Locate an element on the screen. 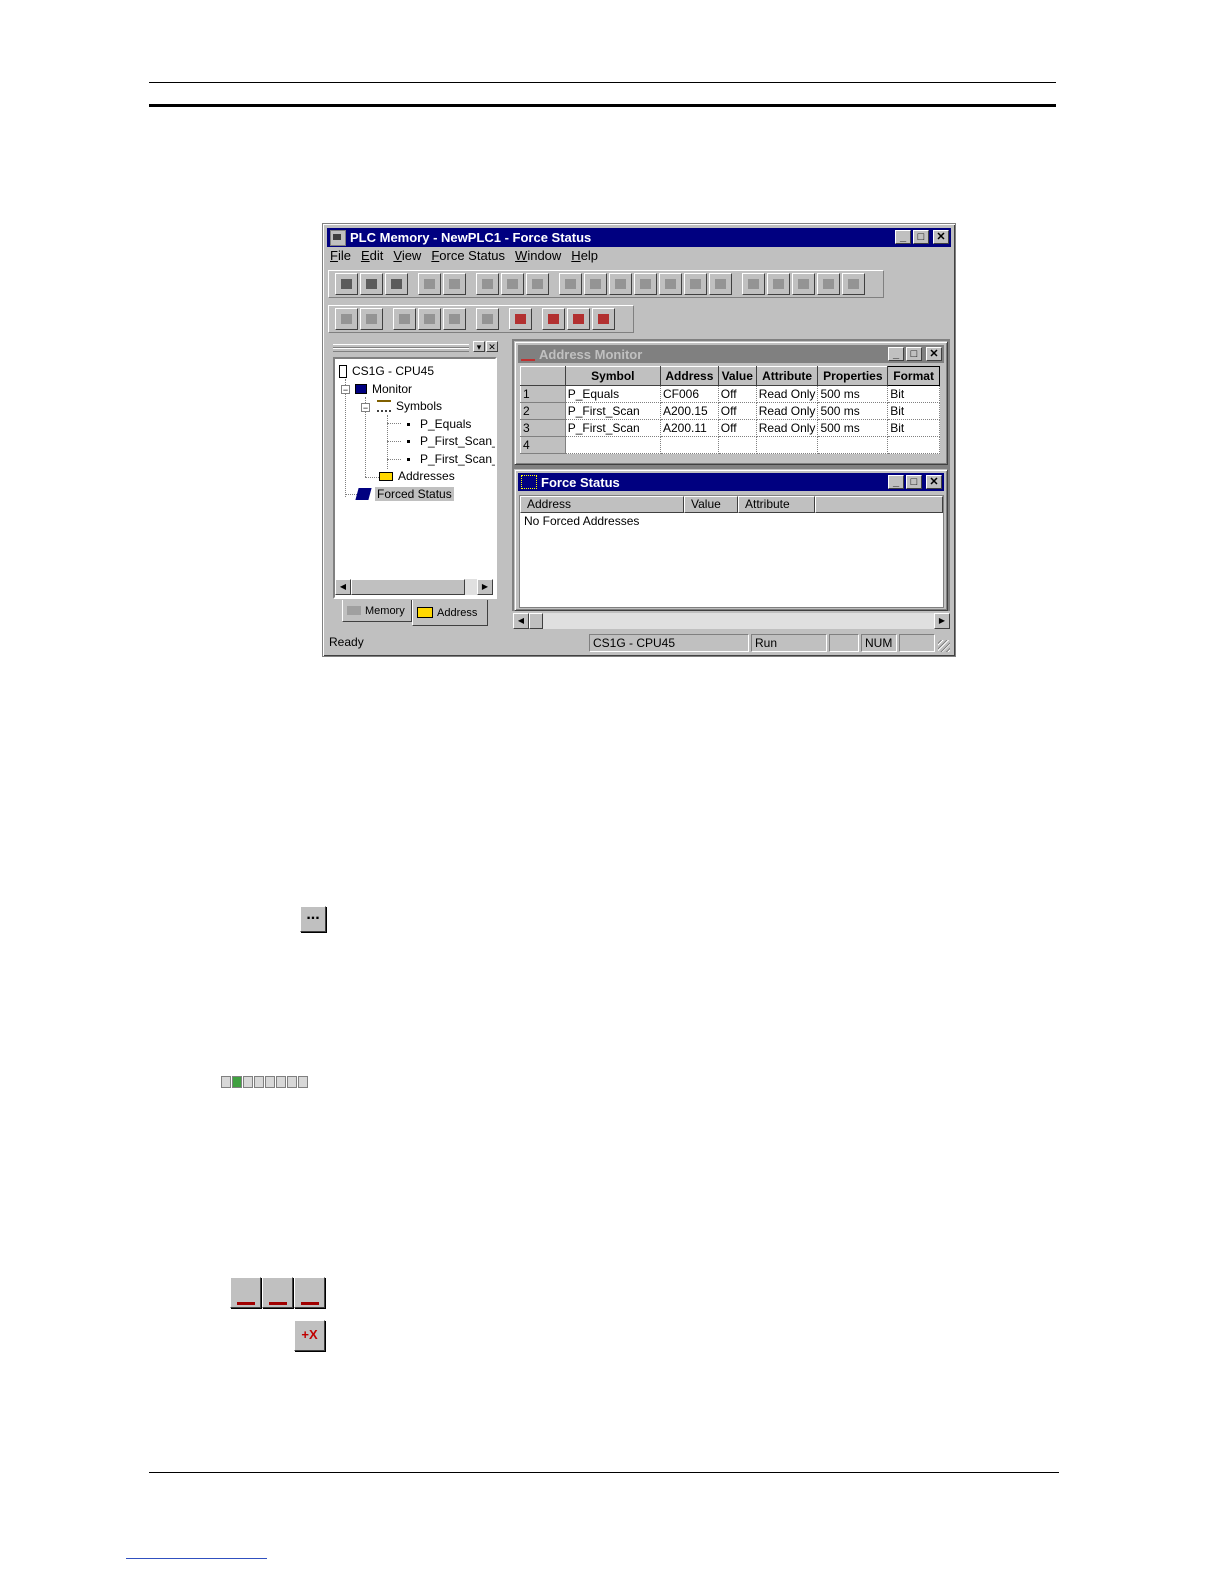 Image resolution: width=1224 pixels, height=1584 pixels. format-float-icon is located at coordinates (670, 284).